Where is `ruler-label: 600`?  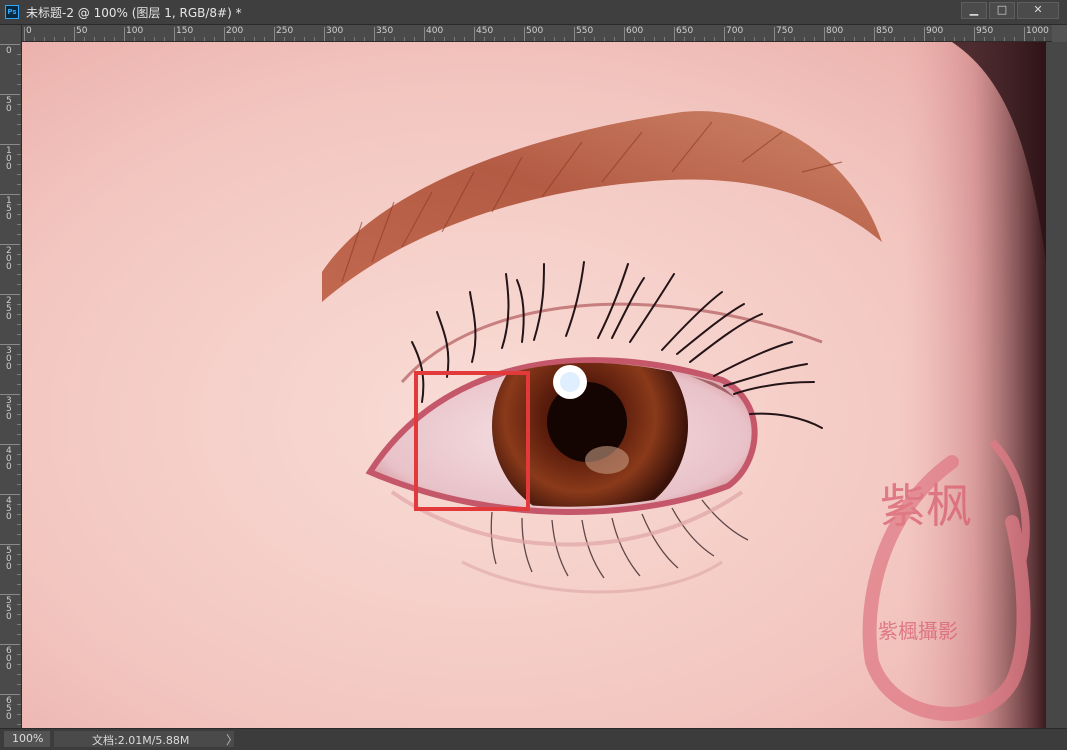 ruler-label: 600 is located at coordinates (9, 659).